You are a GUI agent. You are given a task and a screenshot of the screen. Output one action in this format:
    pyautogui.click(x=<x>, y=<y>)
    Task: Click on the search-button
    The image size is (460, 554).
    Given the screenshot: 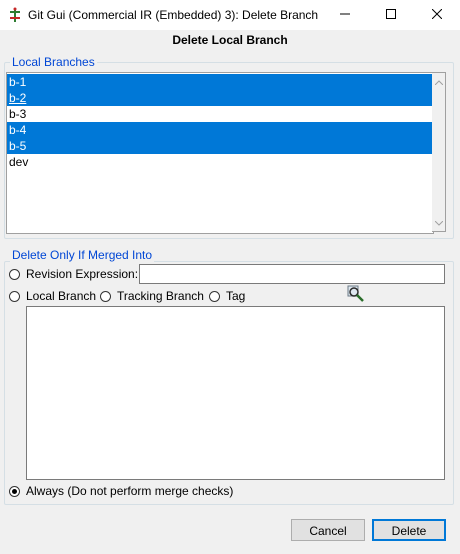 What is the action you would take?
    pyautogui.click(x=356, y=295)
    